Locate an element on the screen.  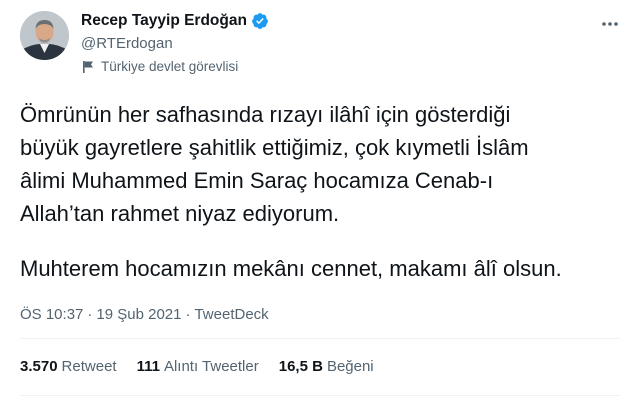
stat-label: Alıntı Tweetler is located at coordinates (211, 366).